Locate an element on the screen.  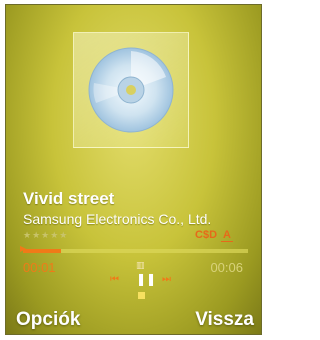
stop-icon is located at coordinates (141, 295).